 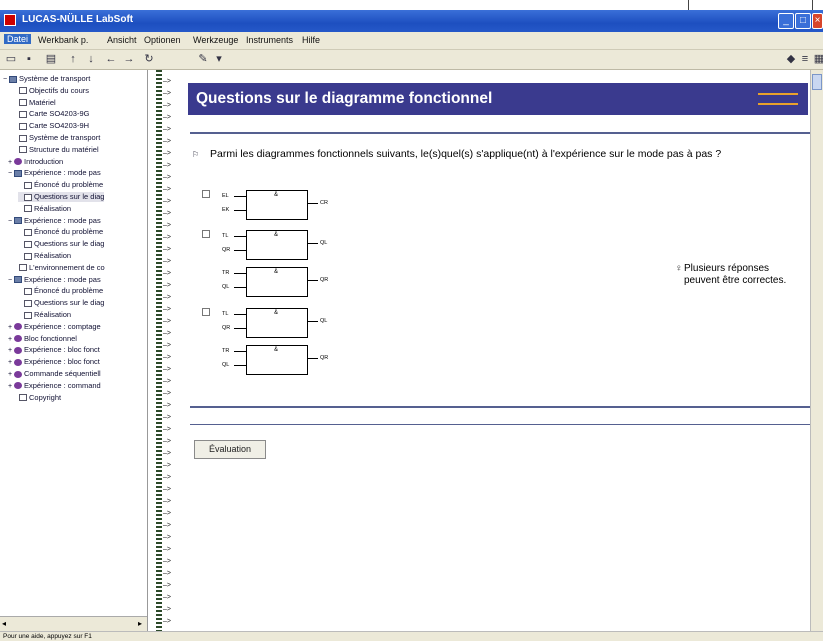 What do you see at coordinates (18, 39) in the screenshot?
I see `menu-datei: Datei` at bounding box center [18, 39].